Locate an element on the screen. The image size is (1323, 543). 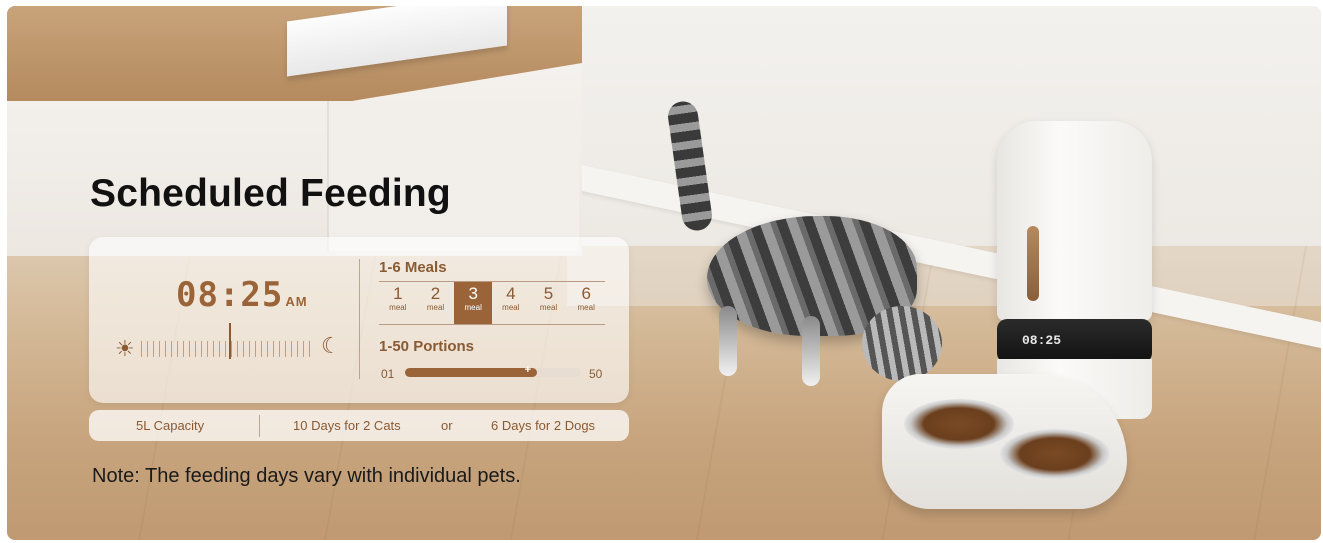
clock-display: 08:25 AM is located at coordinates (242, 295).